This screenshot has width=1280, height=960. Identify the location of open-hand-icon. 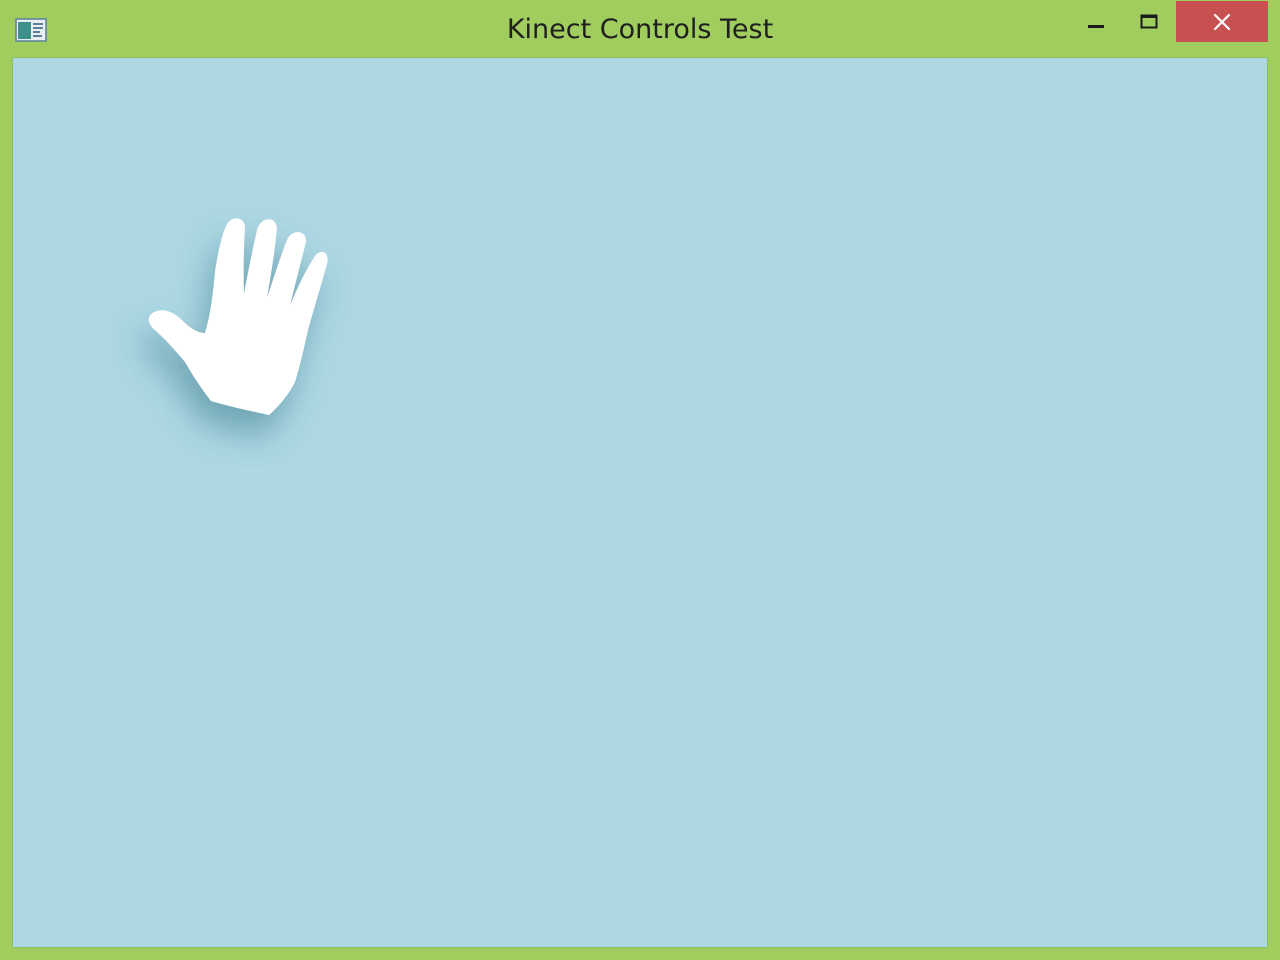
(238, 316).